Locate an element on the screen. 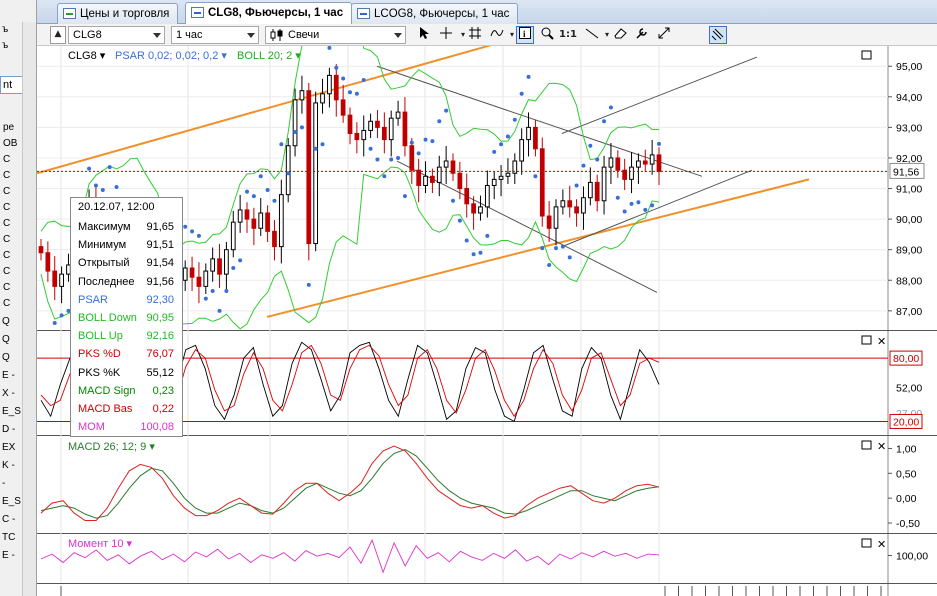 The image size is (937, 596). settings-button is located at coordinates (642, 35).